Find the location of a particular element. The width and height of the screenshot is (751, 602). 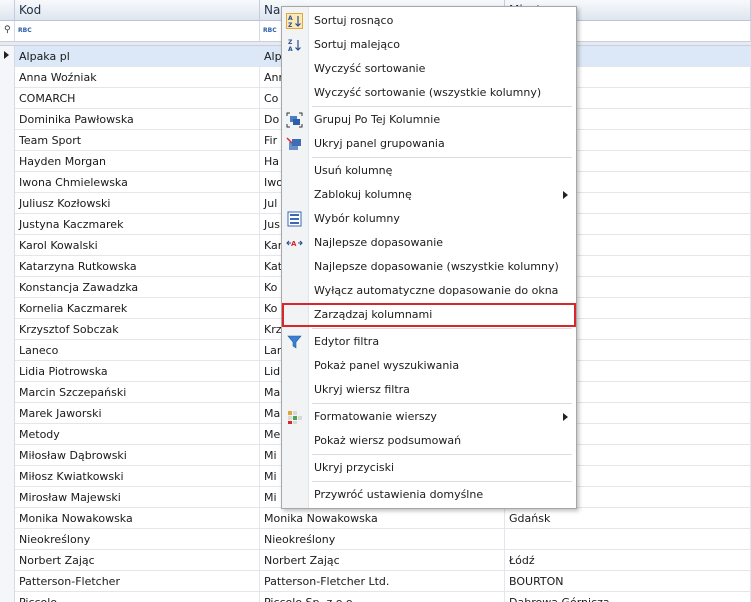

cell-kod: Dominika Pawłowska is located at coordinates (137, 119).